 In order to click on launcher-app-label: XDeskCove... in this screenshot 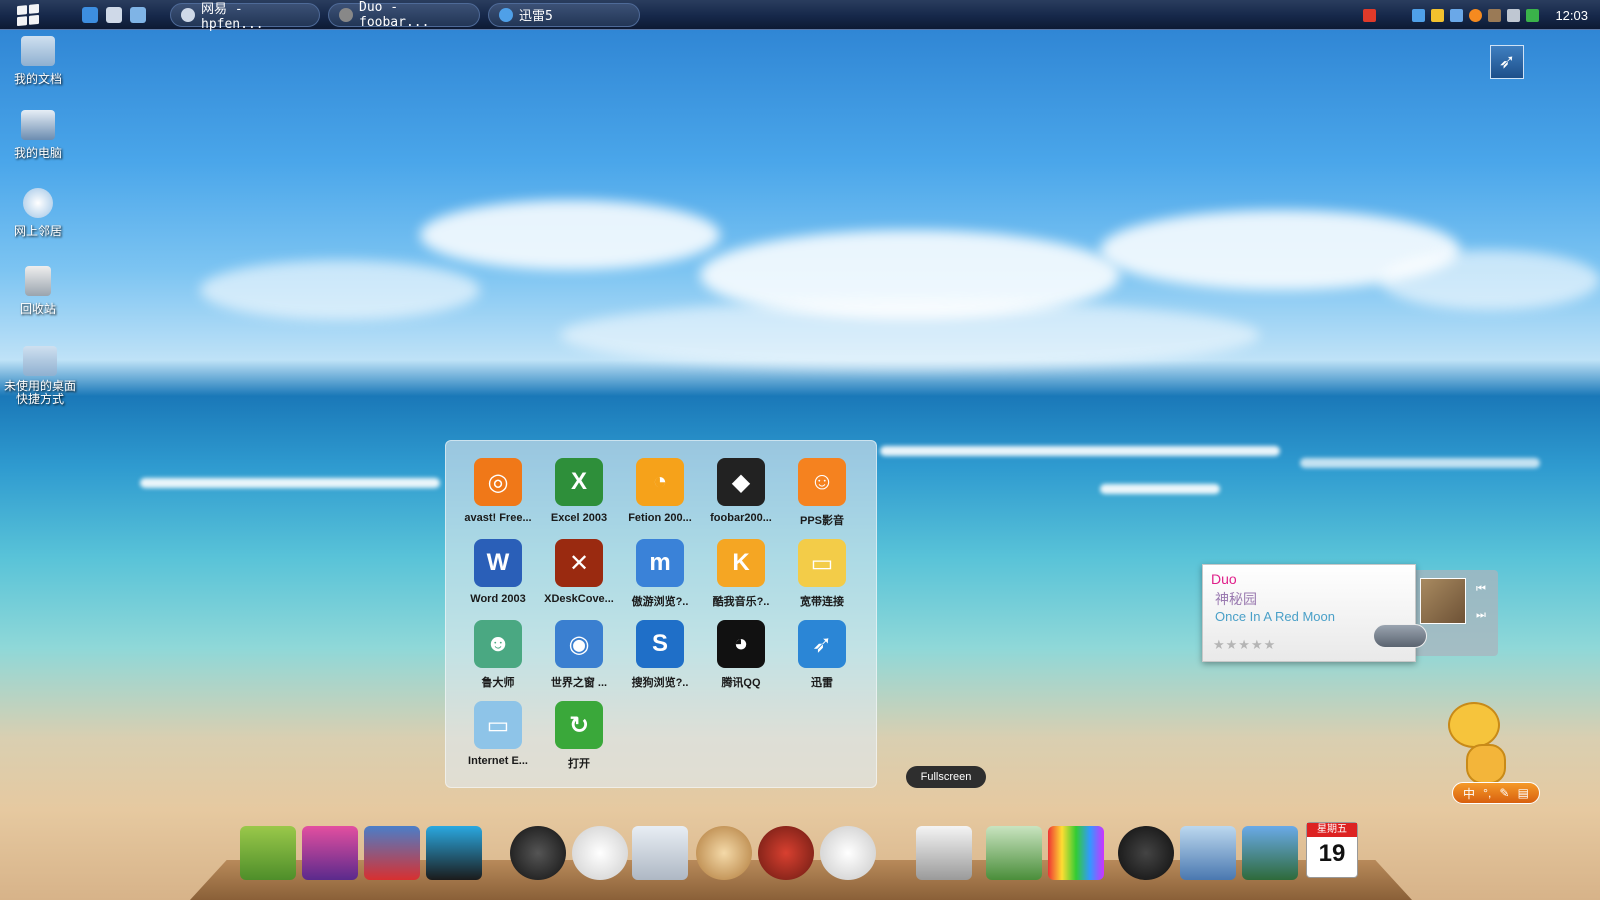, I will do `click(579, 599)`.